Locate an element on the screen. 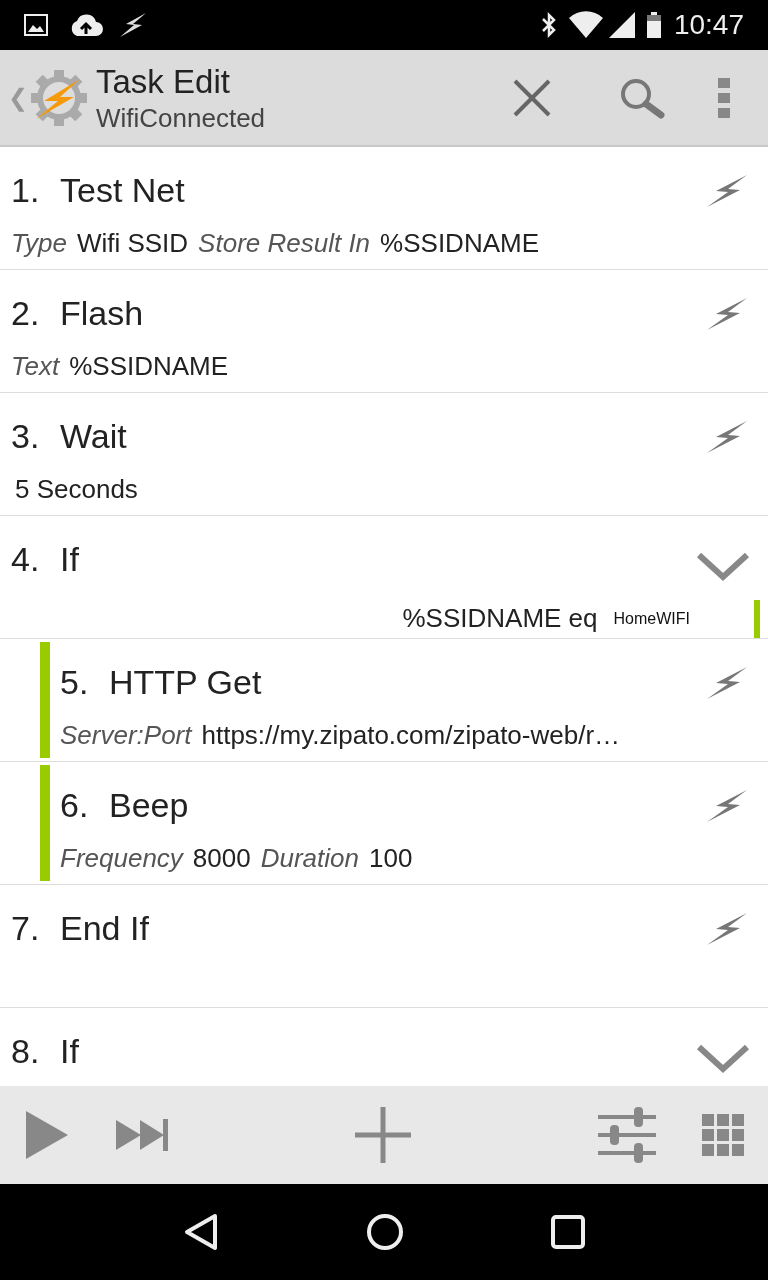 This screenshot has height=1280, width=768. action-title: 5. HTTP Get is located at coordinates (161, 682).